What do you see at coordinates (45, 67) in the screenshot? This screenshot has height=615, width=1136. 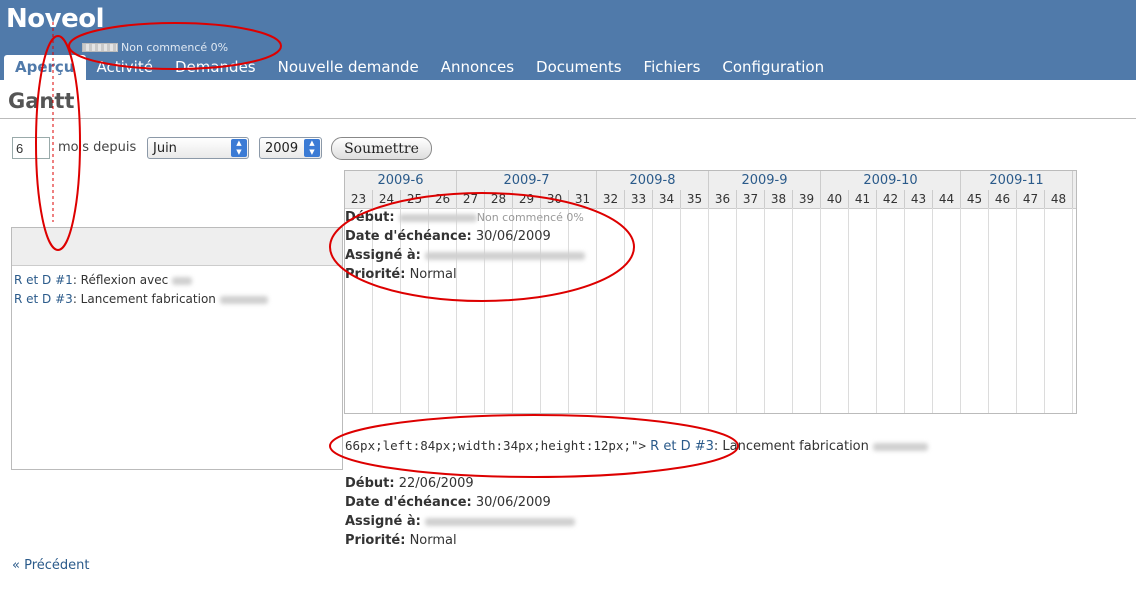 I see `menu-item-0: Aperçu` at bounding box center [45, 67].